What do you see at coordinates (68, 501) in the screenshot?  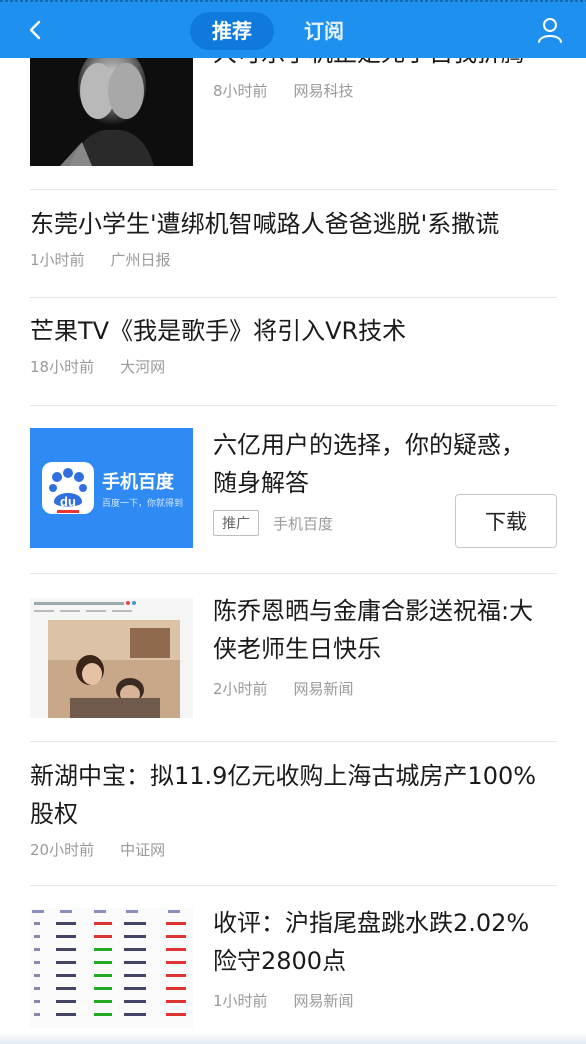 I see `baidu-logo-text: du` at bounding box center [68, 501].